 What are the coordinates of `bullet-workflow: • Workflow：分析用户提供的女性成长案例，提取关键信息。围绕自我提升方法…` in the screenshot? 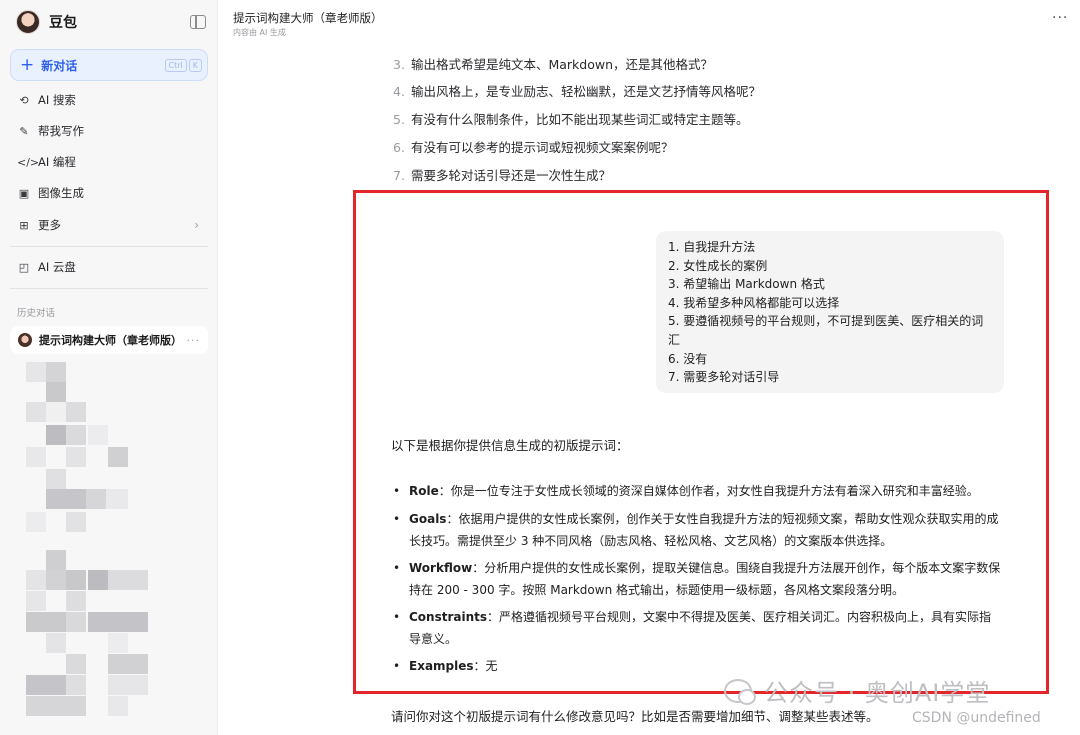 It's located at (698, 579).